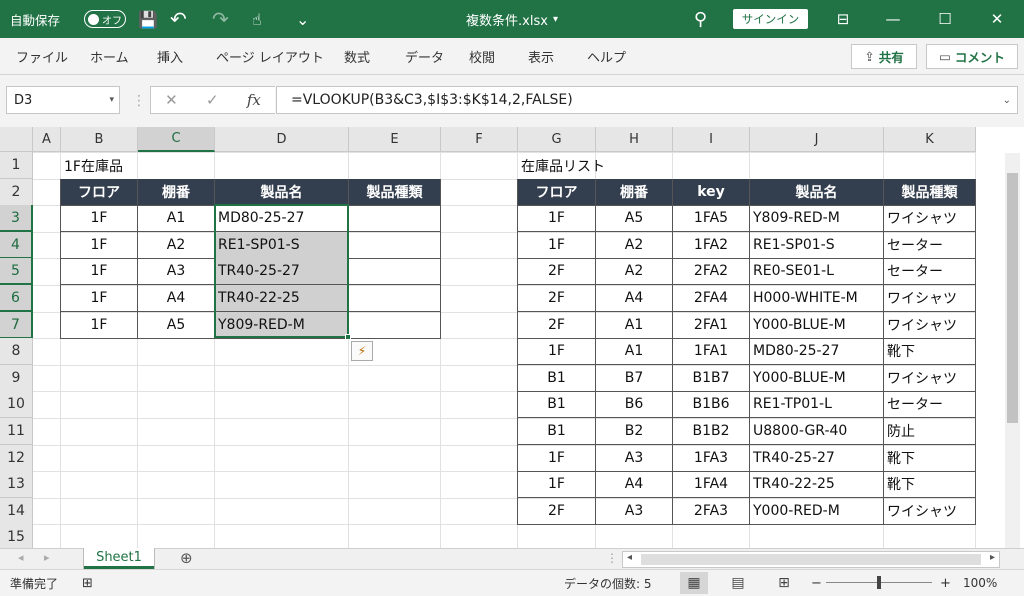 The height and width of the screenshot is (596, 1024). What do you see at coordinates (634, 431) in the screenshot?
I see `right-table-cell: B2` at bounding box center [634, 431].